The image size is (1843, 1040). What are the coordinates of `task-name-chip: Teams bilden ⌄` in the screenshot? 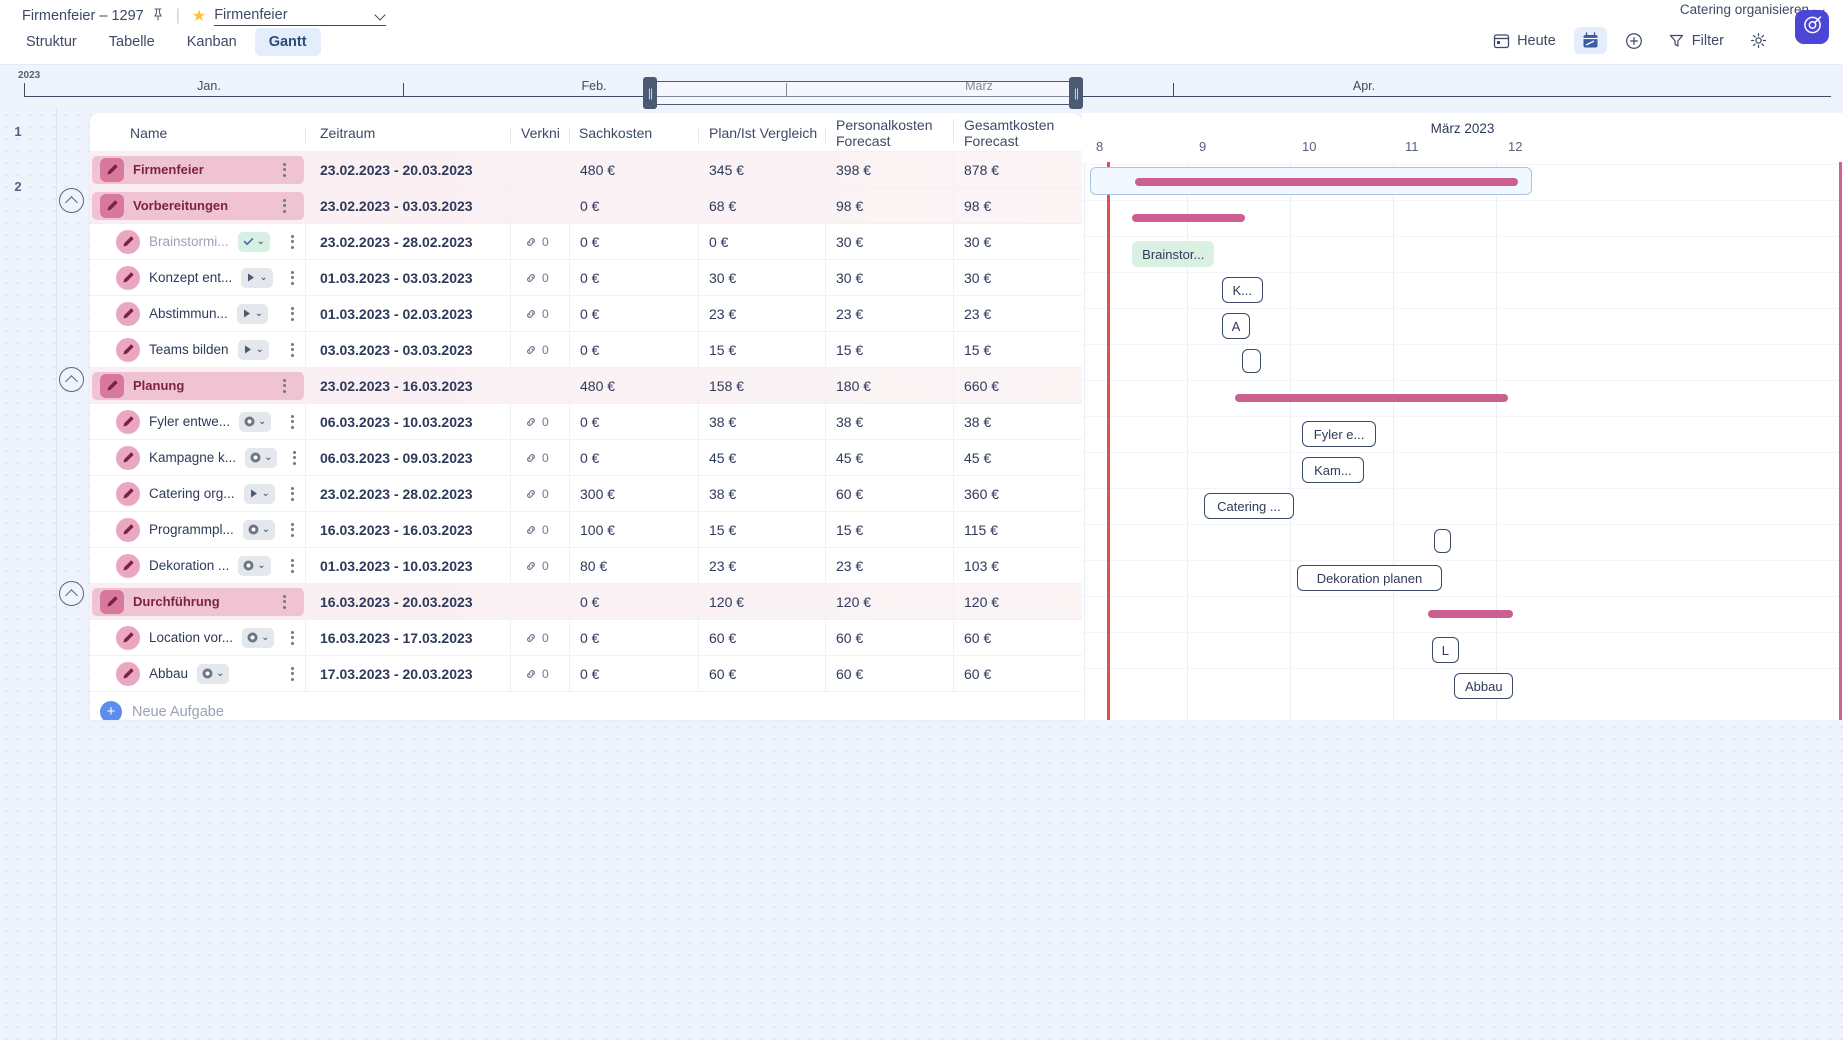 It's located at (207, 350).